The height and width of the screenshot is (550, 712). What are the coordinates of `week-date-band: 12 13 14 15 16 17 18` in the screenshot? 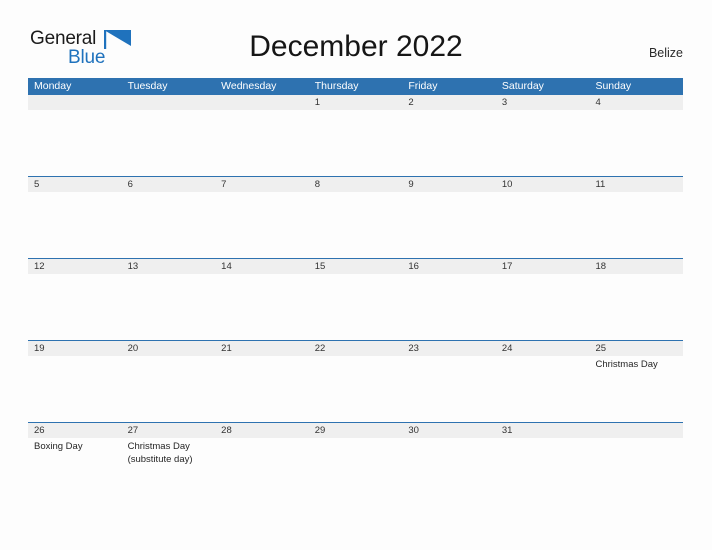 It's located at (355, 266).